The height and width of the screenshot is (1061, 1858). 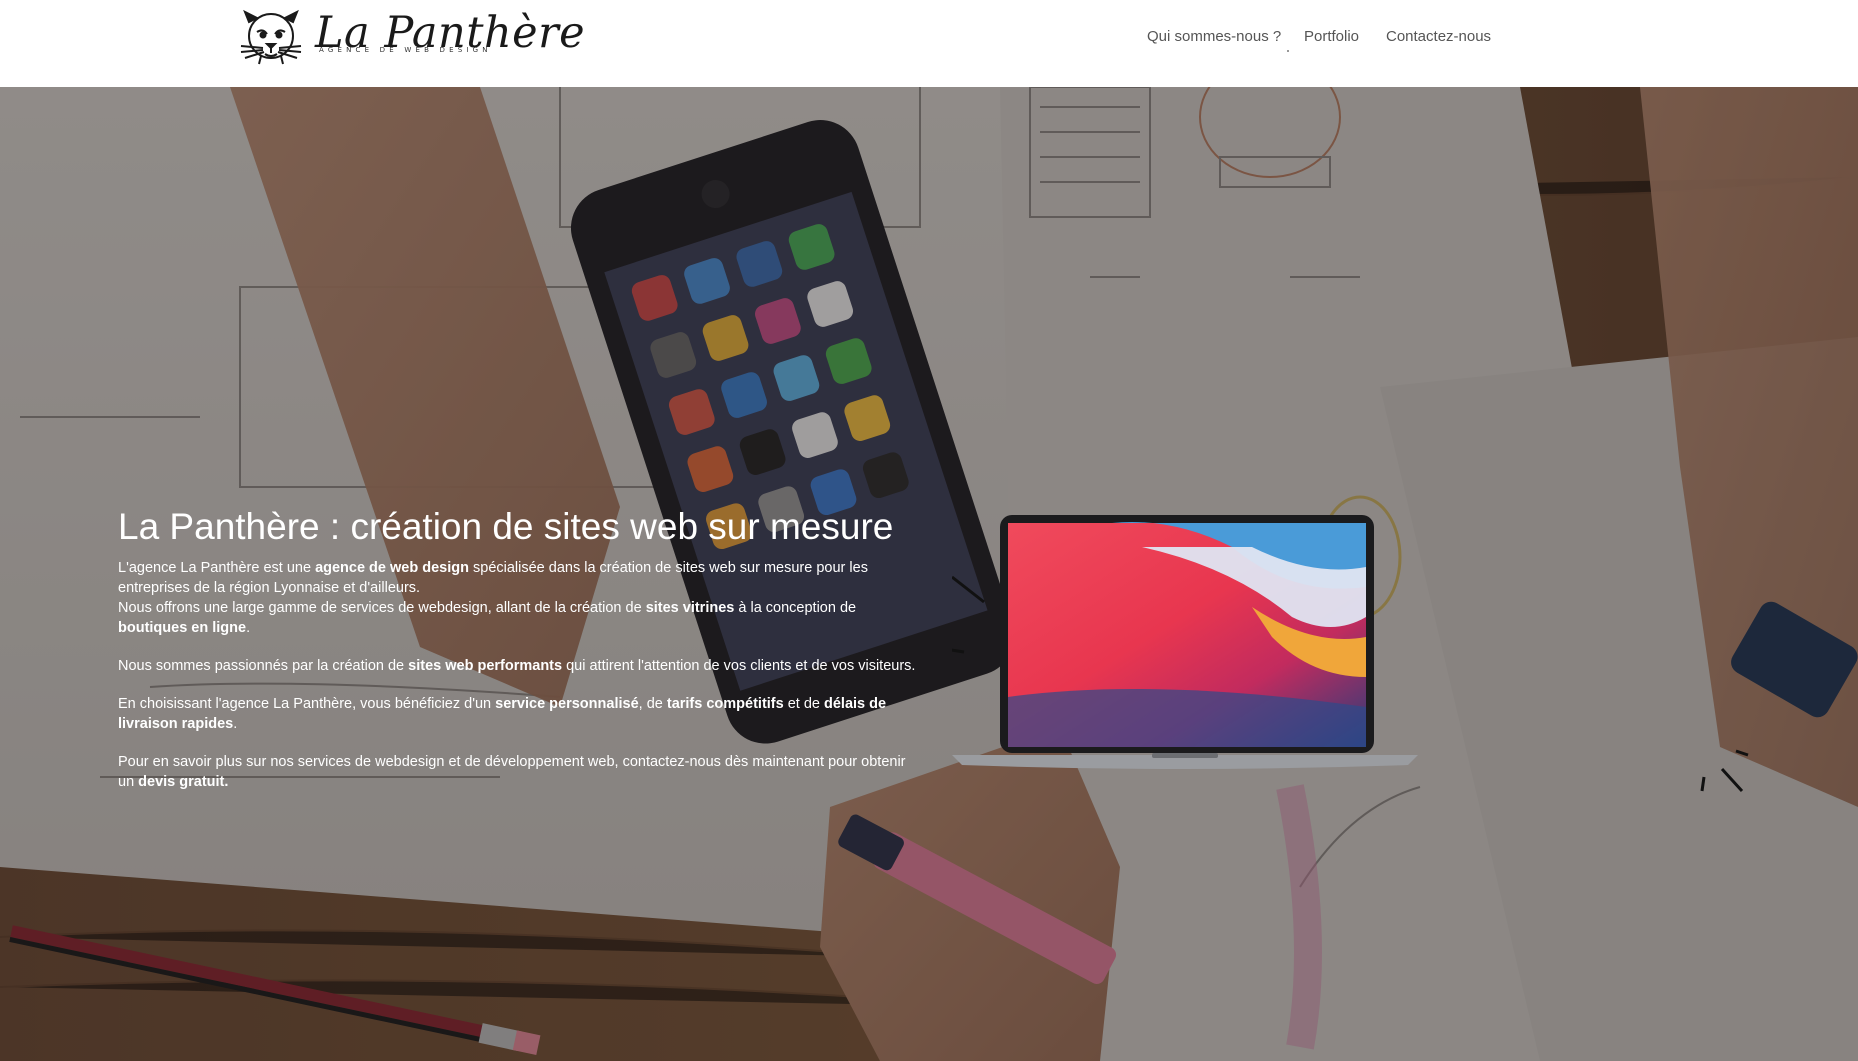 What do you see at coordinates (795, 607) in the screenshot?
I see `text: à la conception de` at bounding box center [795, 607].